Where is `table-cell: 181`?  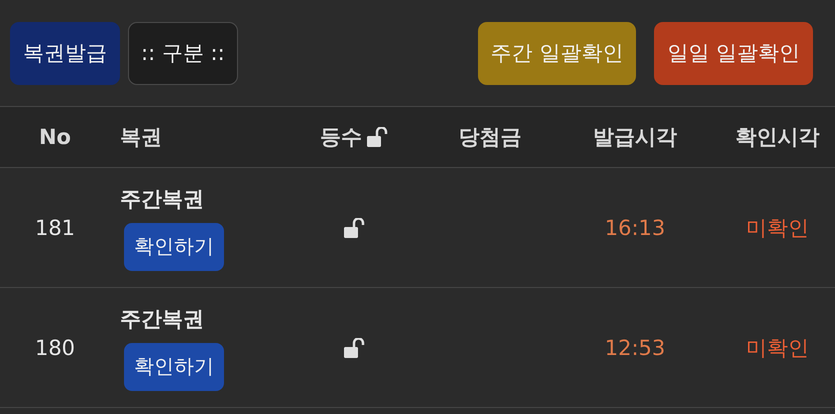 table-cell: 181 is located at coordinates (55, 228).